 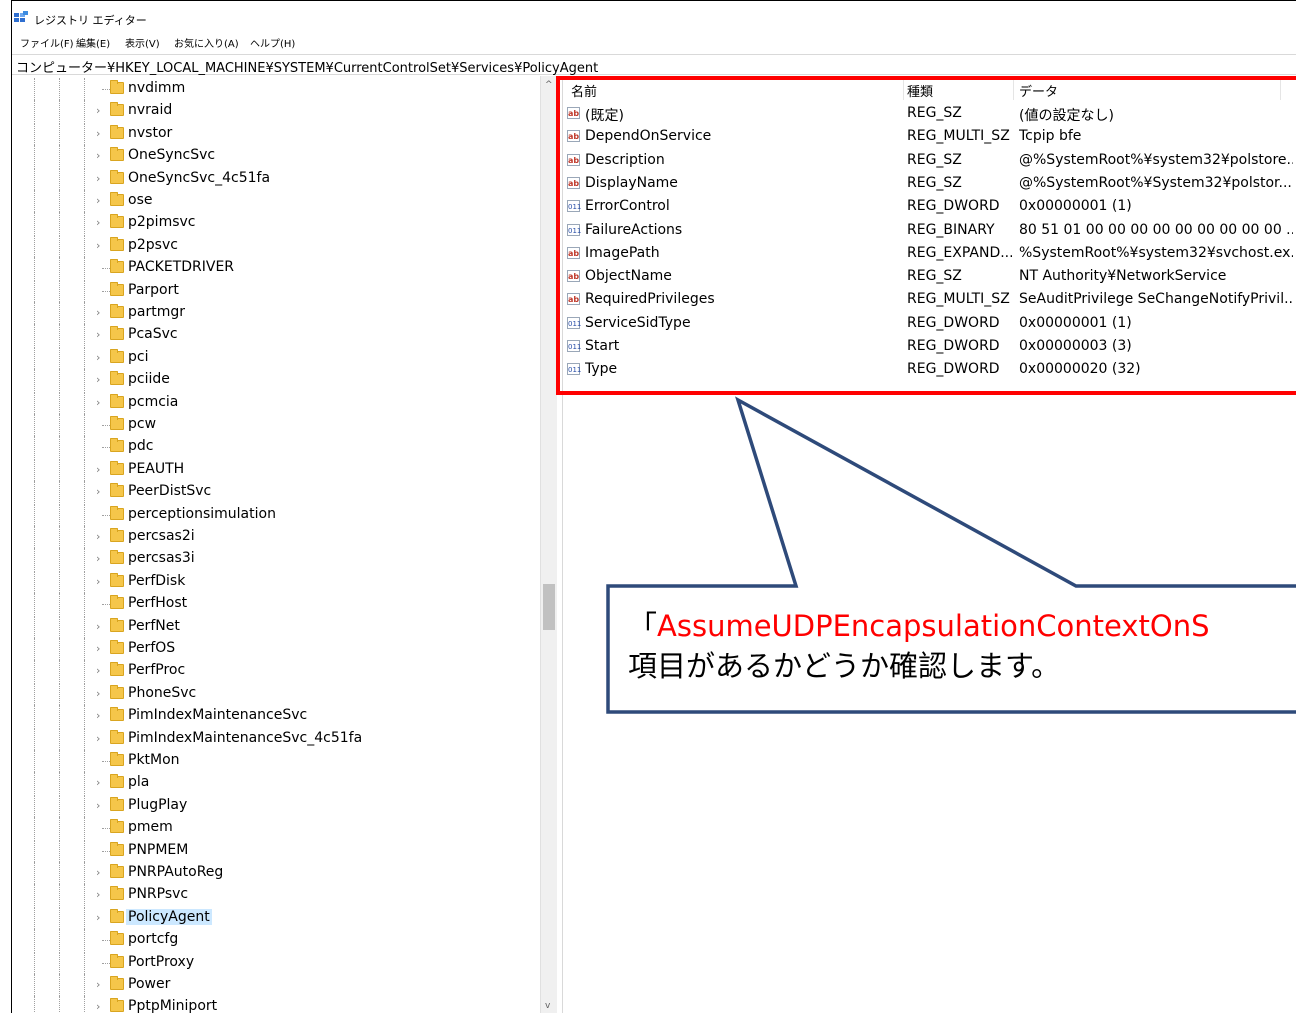 What do you see at coordinates (276, 290) in the screenshot?
I see `tree-item: Parport` at bounding box center [276, 290].